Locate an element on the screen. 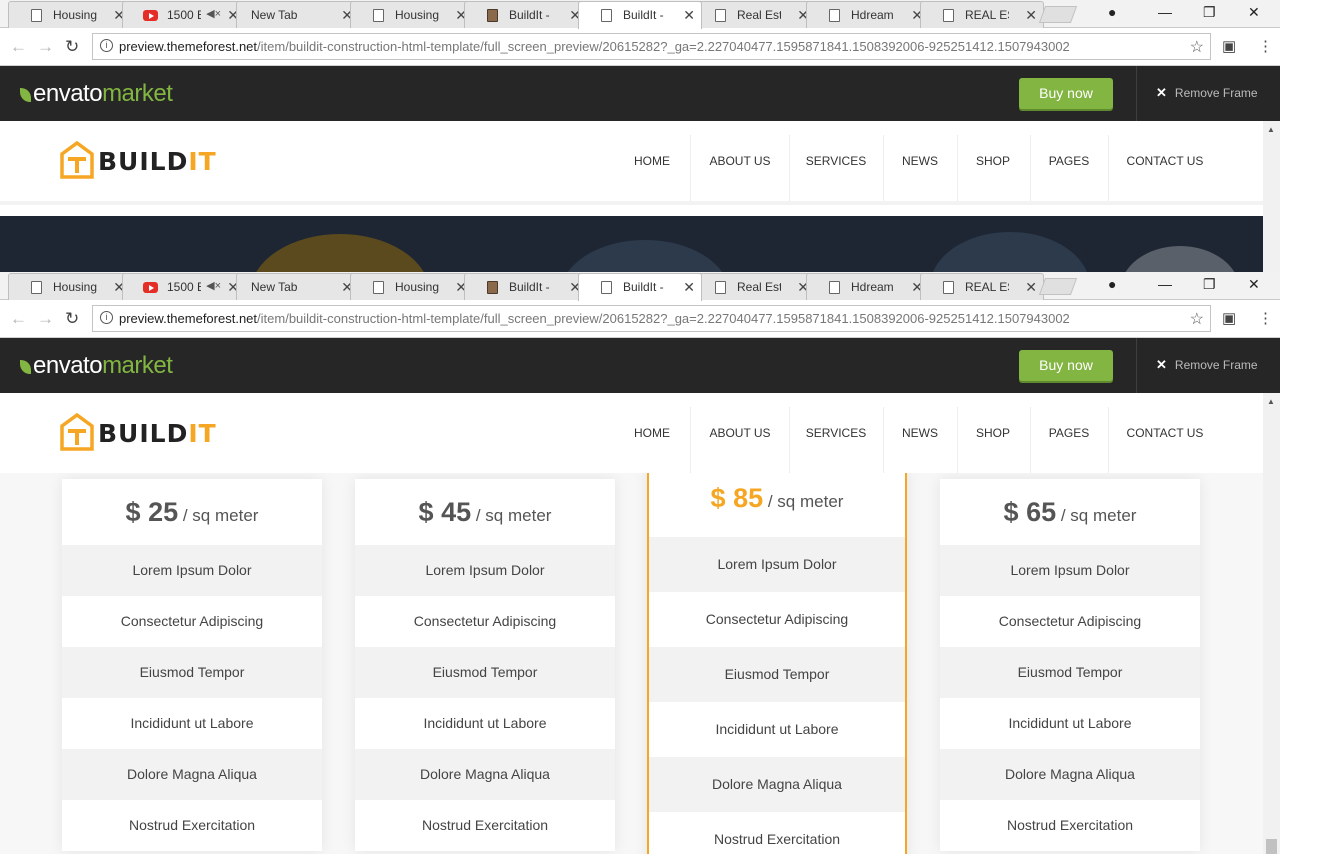  scrollbar-thumb is located at coordinates (1271, 846).